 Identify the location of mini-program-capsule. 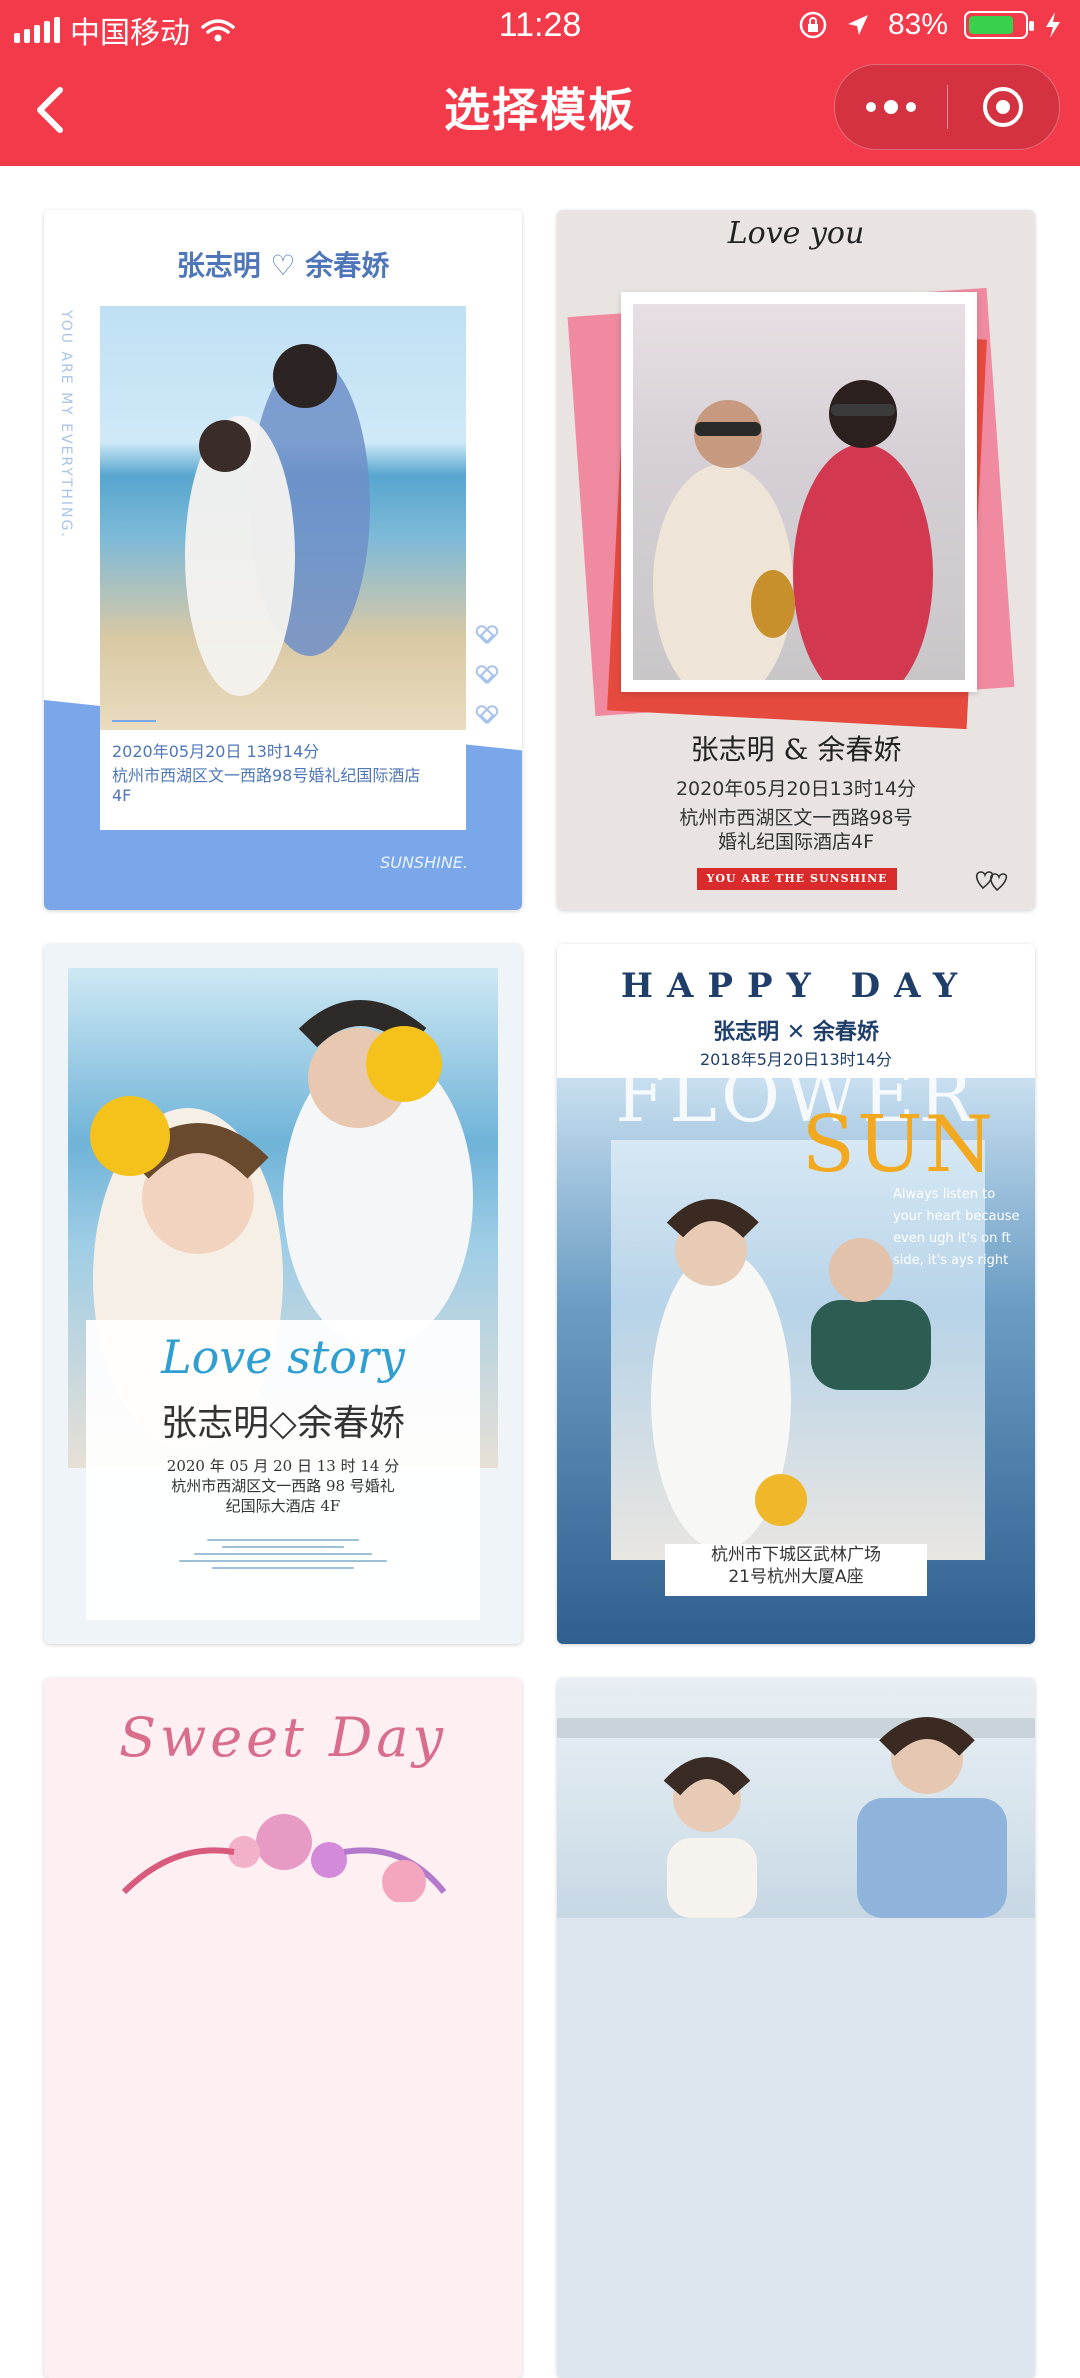
(947, 107).